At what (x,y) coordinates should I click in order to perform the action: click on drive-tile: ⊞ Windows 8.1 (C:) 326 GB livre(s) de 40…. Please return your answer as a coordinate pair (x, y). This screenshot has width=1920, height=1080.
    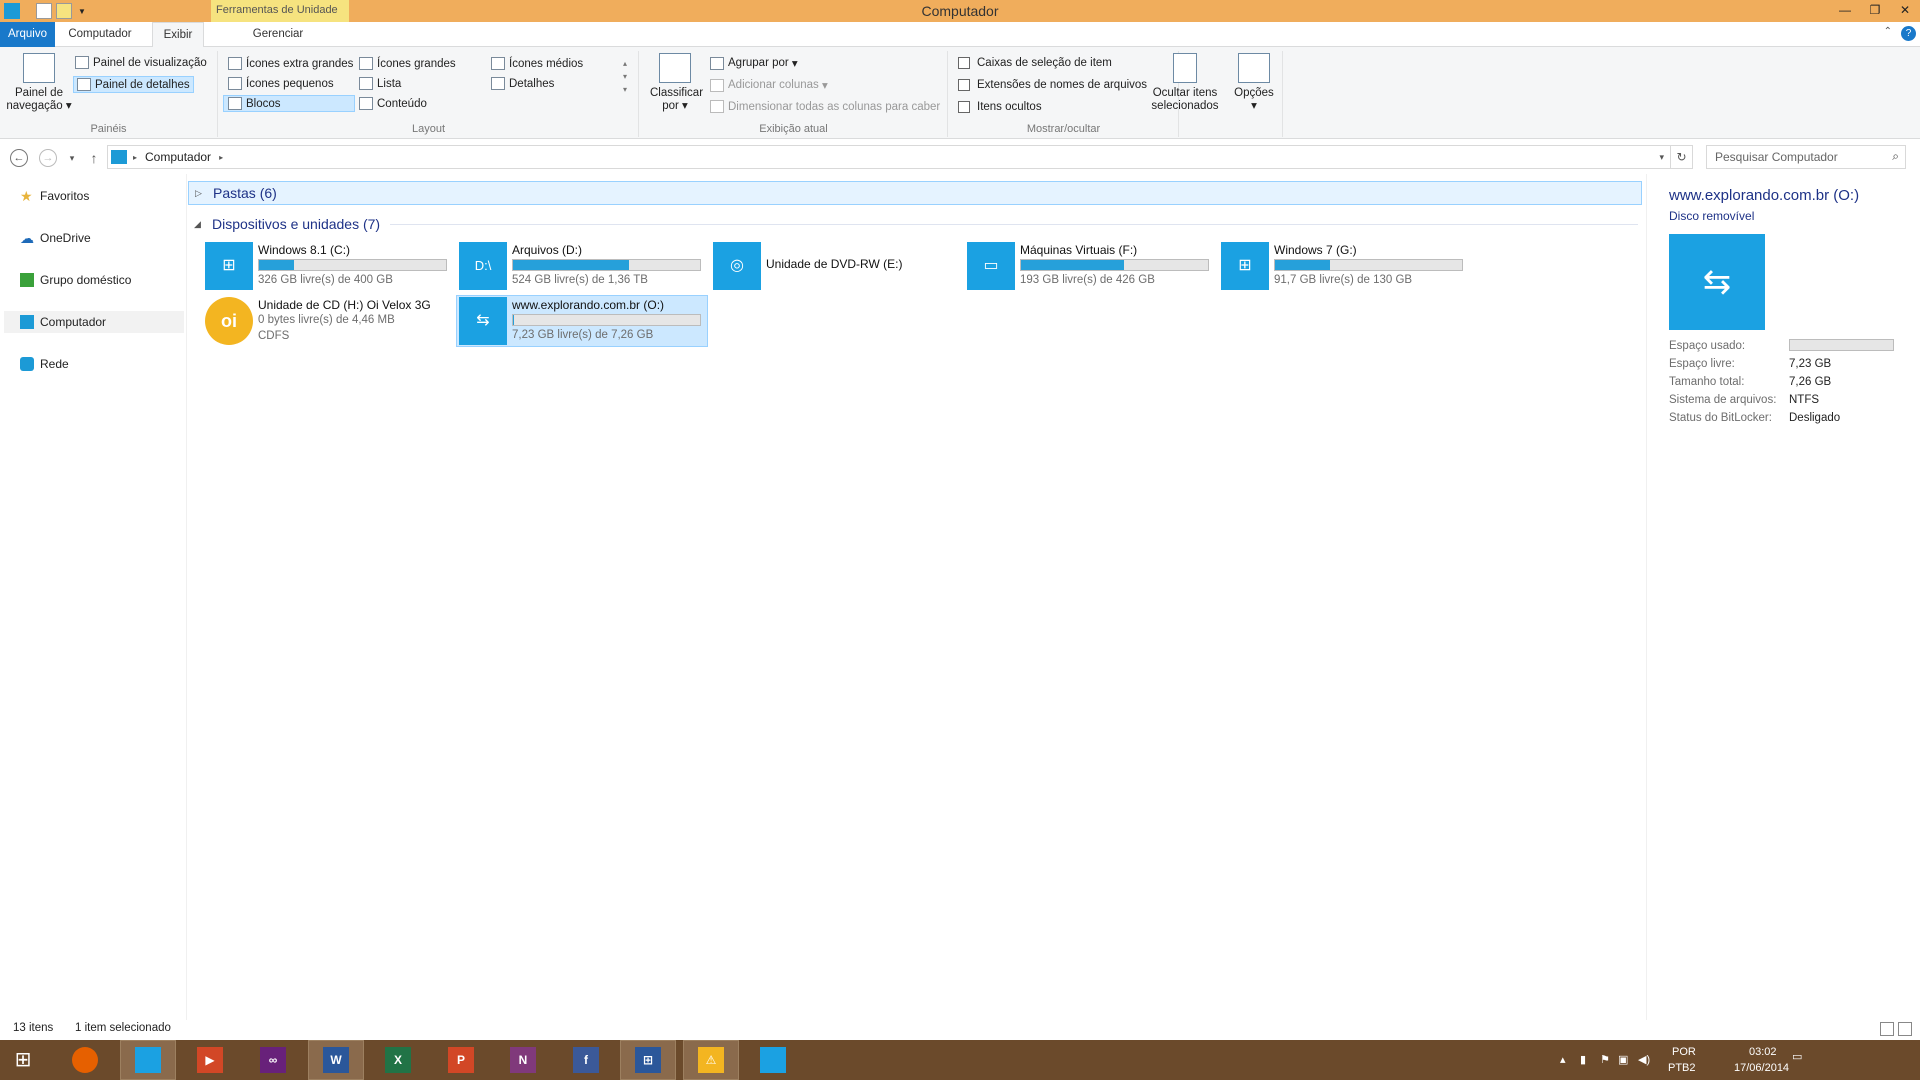
    Looking at the image, I should click on (329, 266).